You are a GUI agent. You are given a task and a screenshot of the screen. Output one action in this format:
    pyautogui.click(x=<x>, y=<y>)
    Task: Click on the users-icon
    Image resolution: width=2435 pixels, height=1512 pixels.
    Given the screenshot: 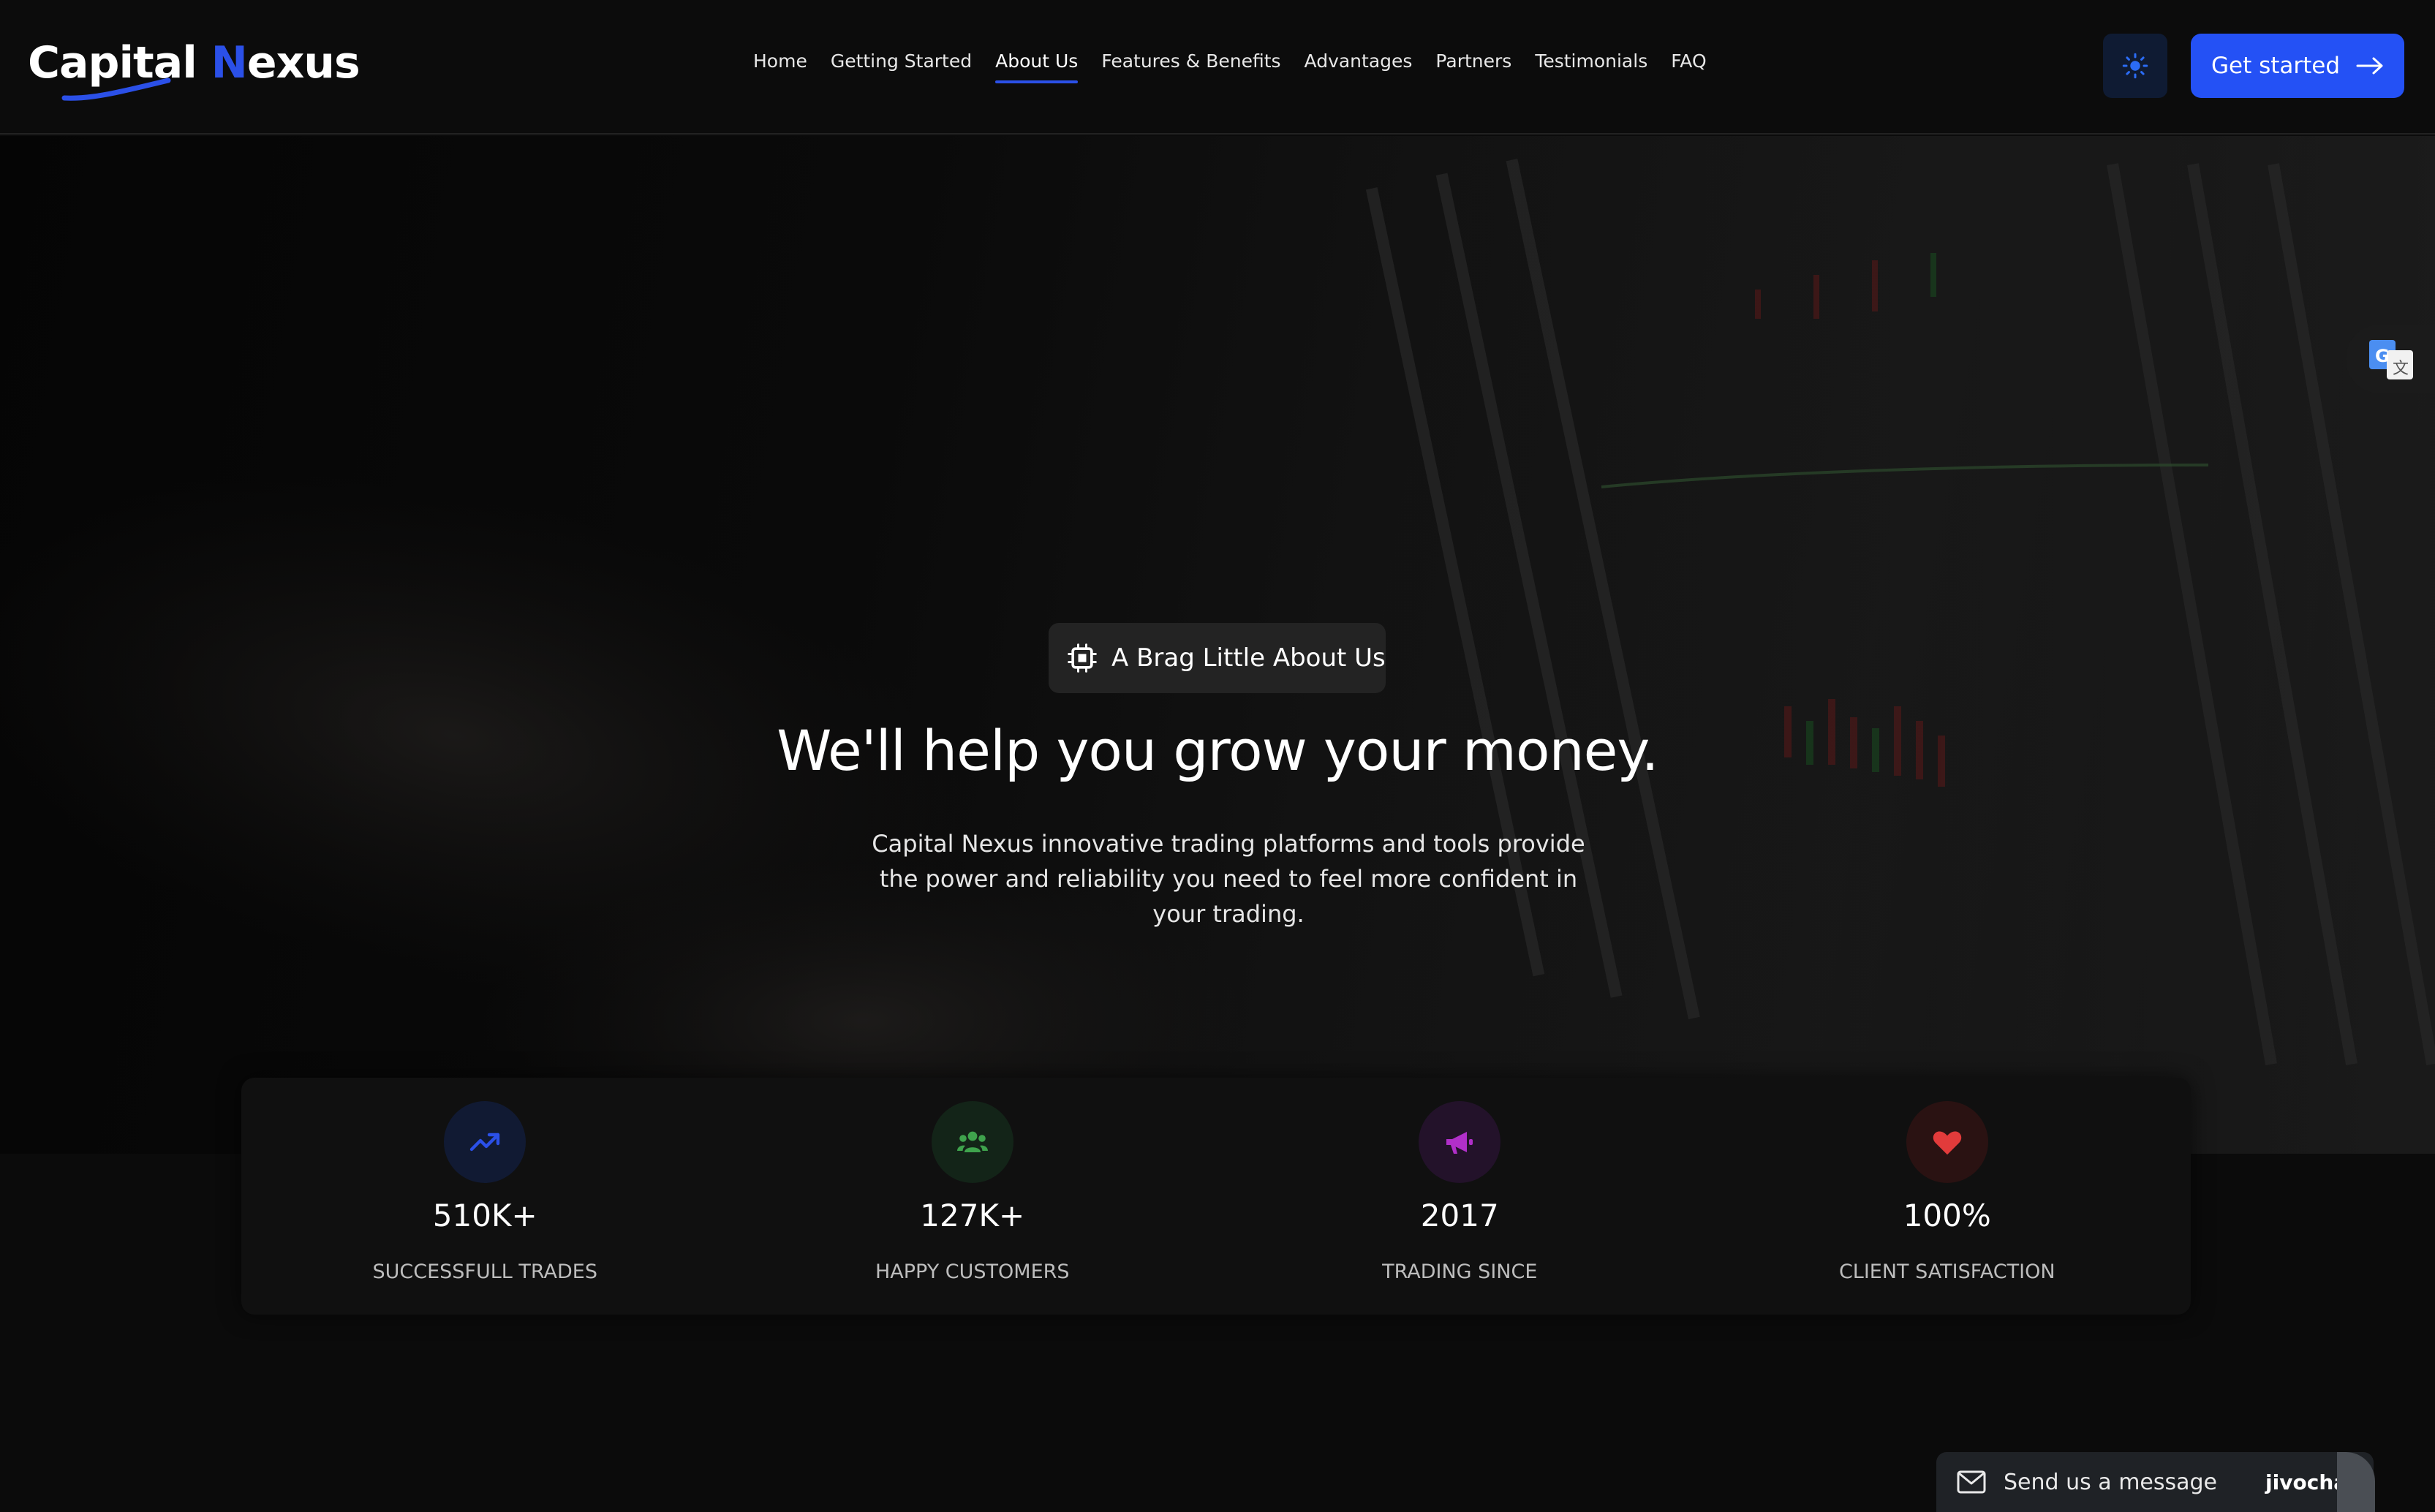 What is the action you would take?
    pyautogui.click(x=972, y=1141)
    